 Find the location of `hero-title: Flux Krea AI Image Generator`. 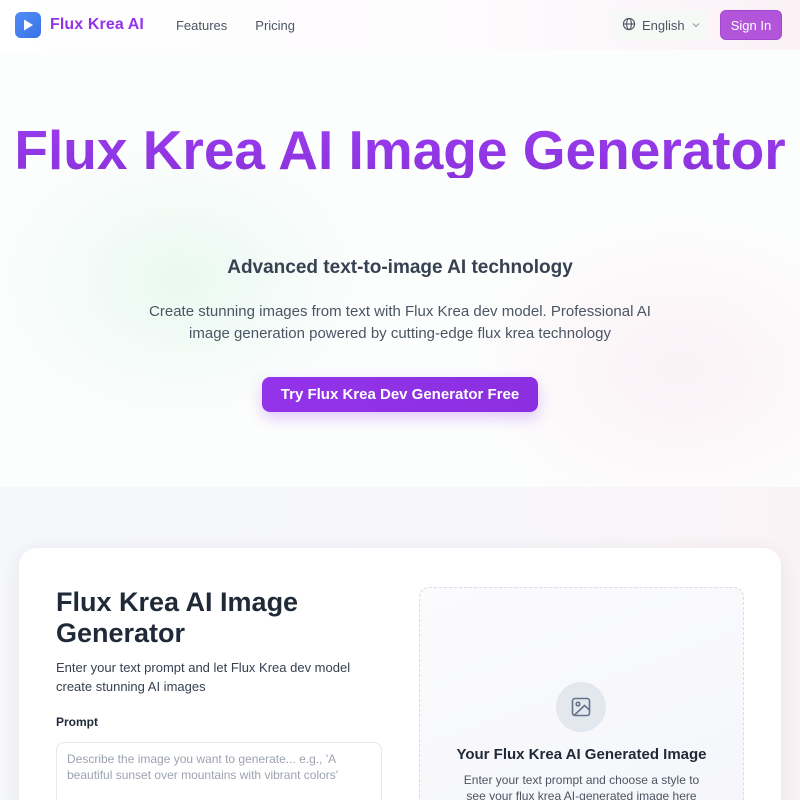

hero-title: Flux Krea AI Image Generator is located at coordinates (400, 150).